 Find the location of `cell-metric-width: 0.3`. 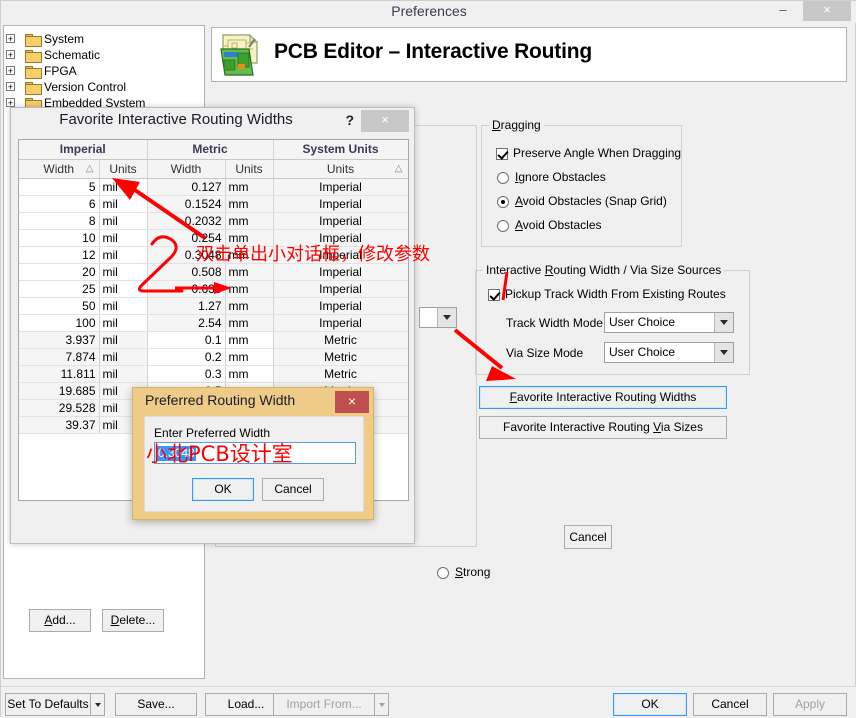

cell-metric-width: 0.3 is located at coordinates (186, 374).